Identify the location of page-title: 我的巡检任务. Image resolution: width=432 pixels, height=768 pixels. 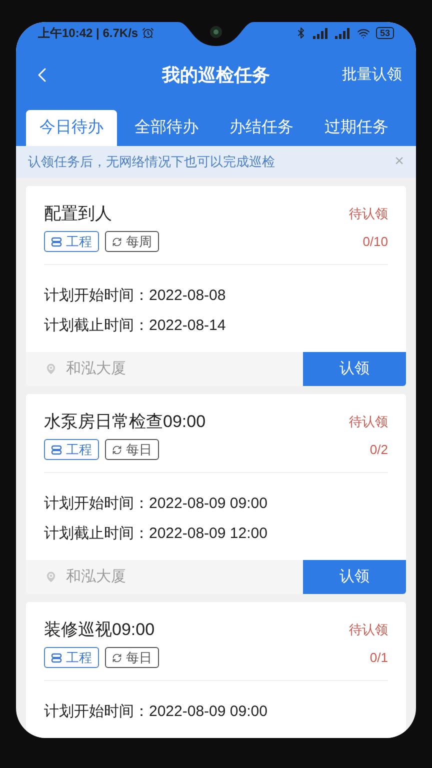
(216, 75).